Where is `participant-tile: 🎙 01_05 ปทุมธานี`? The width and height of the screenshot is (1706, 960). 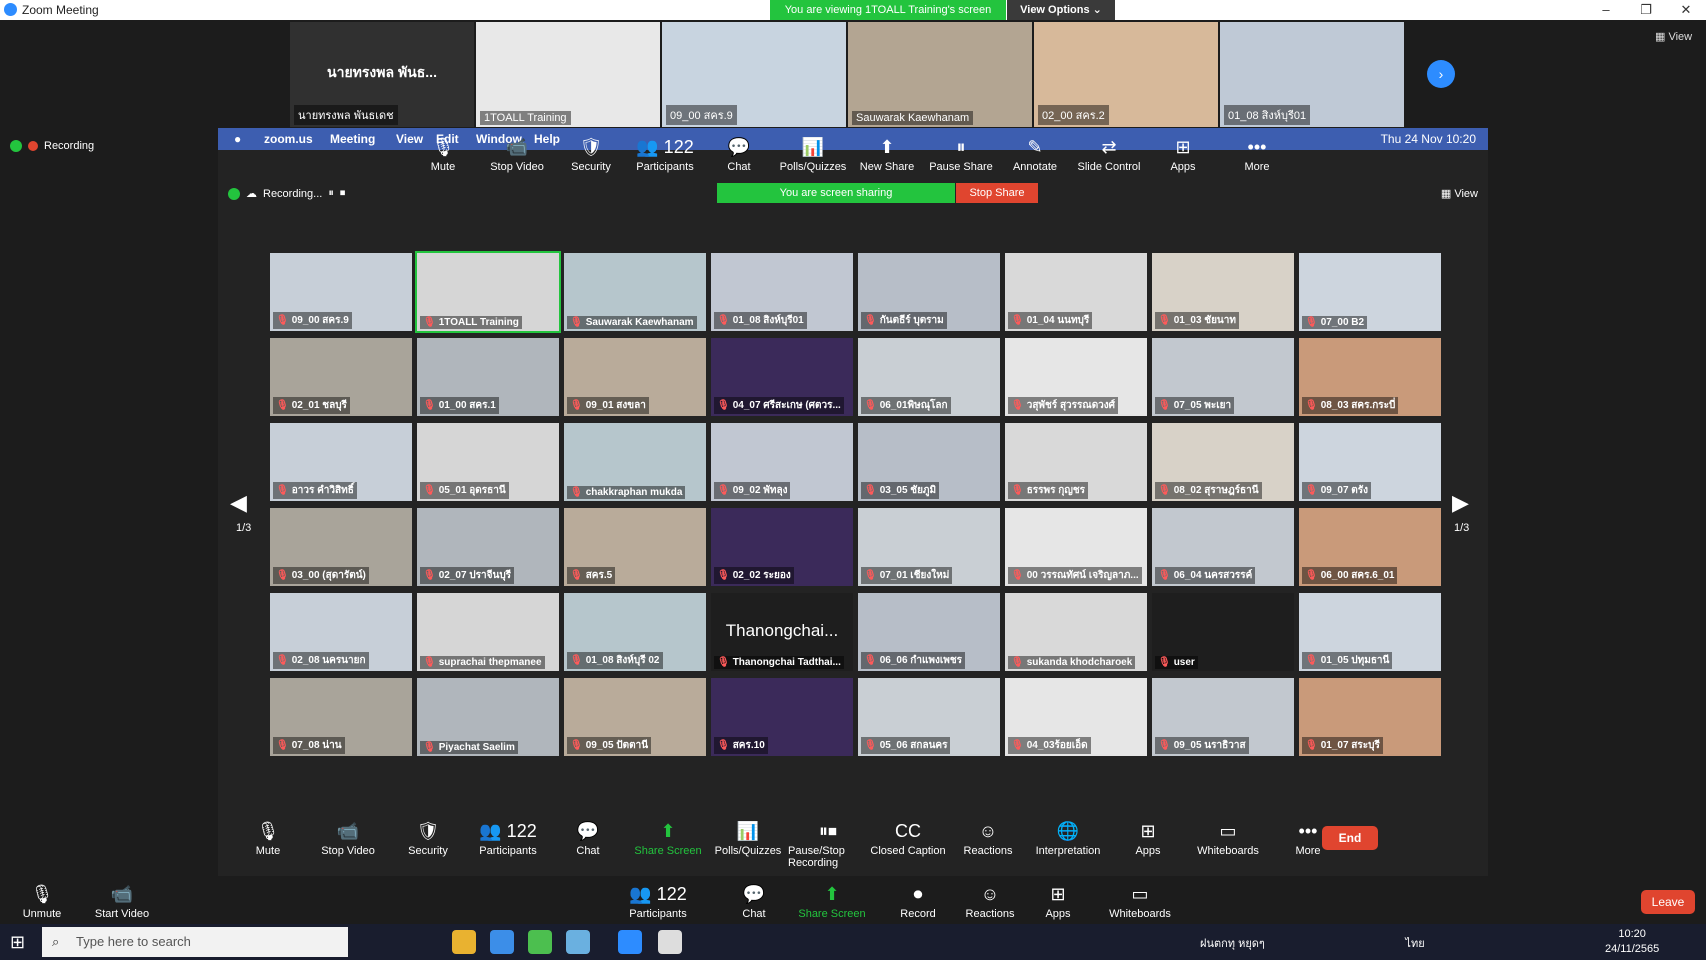 participant-tile: 🎙 01_05 ปทุมธานี is located at coordinates (1370, 632).